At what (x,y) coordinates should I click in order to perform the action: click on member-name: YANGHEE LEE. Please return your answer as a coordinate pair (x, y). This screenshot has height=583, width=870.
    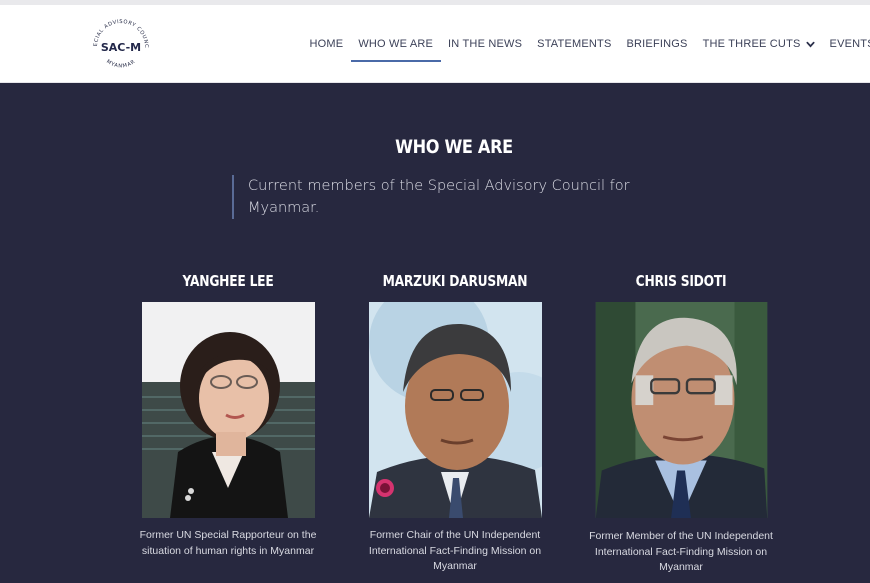
    Looking at the image, I should click on (228, 281).